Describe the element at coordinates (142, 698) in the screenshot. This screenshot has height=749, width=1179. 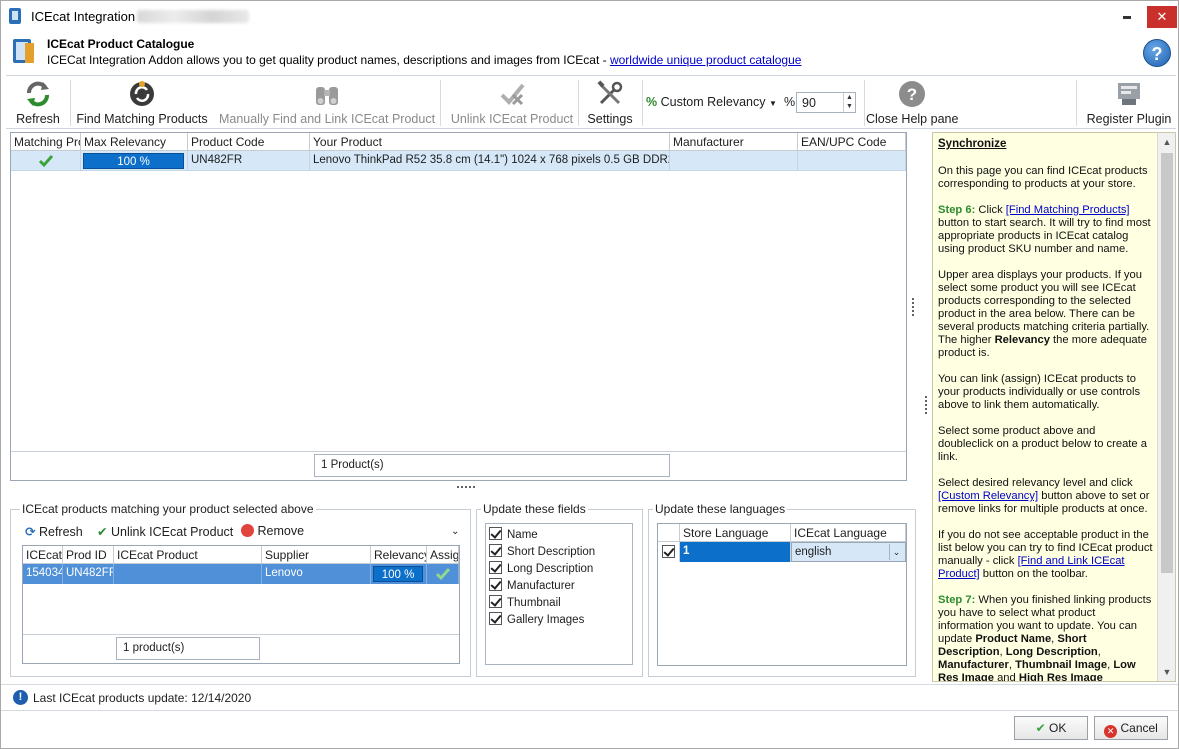
I see `last-update-text: Last ICEcat products update: 12/14/2020` at that location.